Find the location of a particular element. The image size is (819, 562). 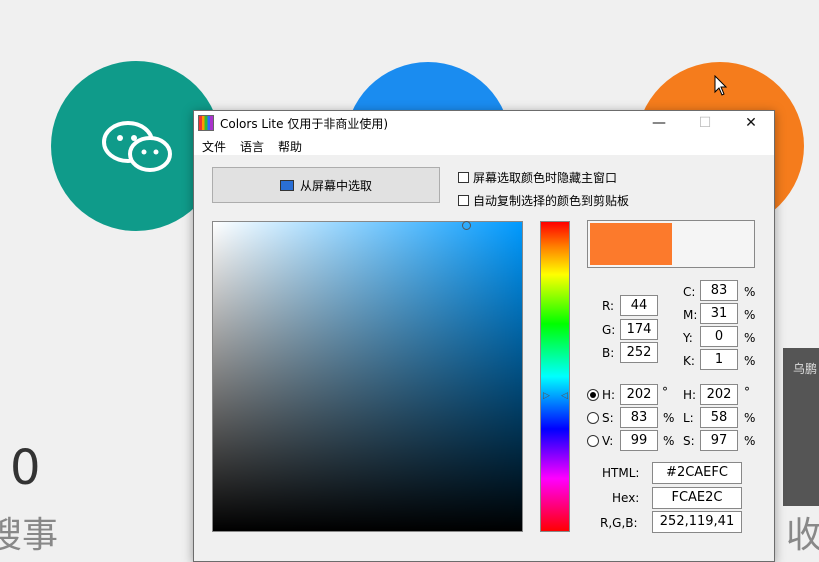

menu-help: 帮助 is located at coordinates (290, 146).